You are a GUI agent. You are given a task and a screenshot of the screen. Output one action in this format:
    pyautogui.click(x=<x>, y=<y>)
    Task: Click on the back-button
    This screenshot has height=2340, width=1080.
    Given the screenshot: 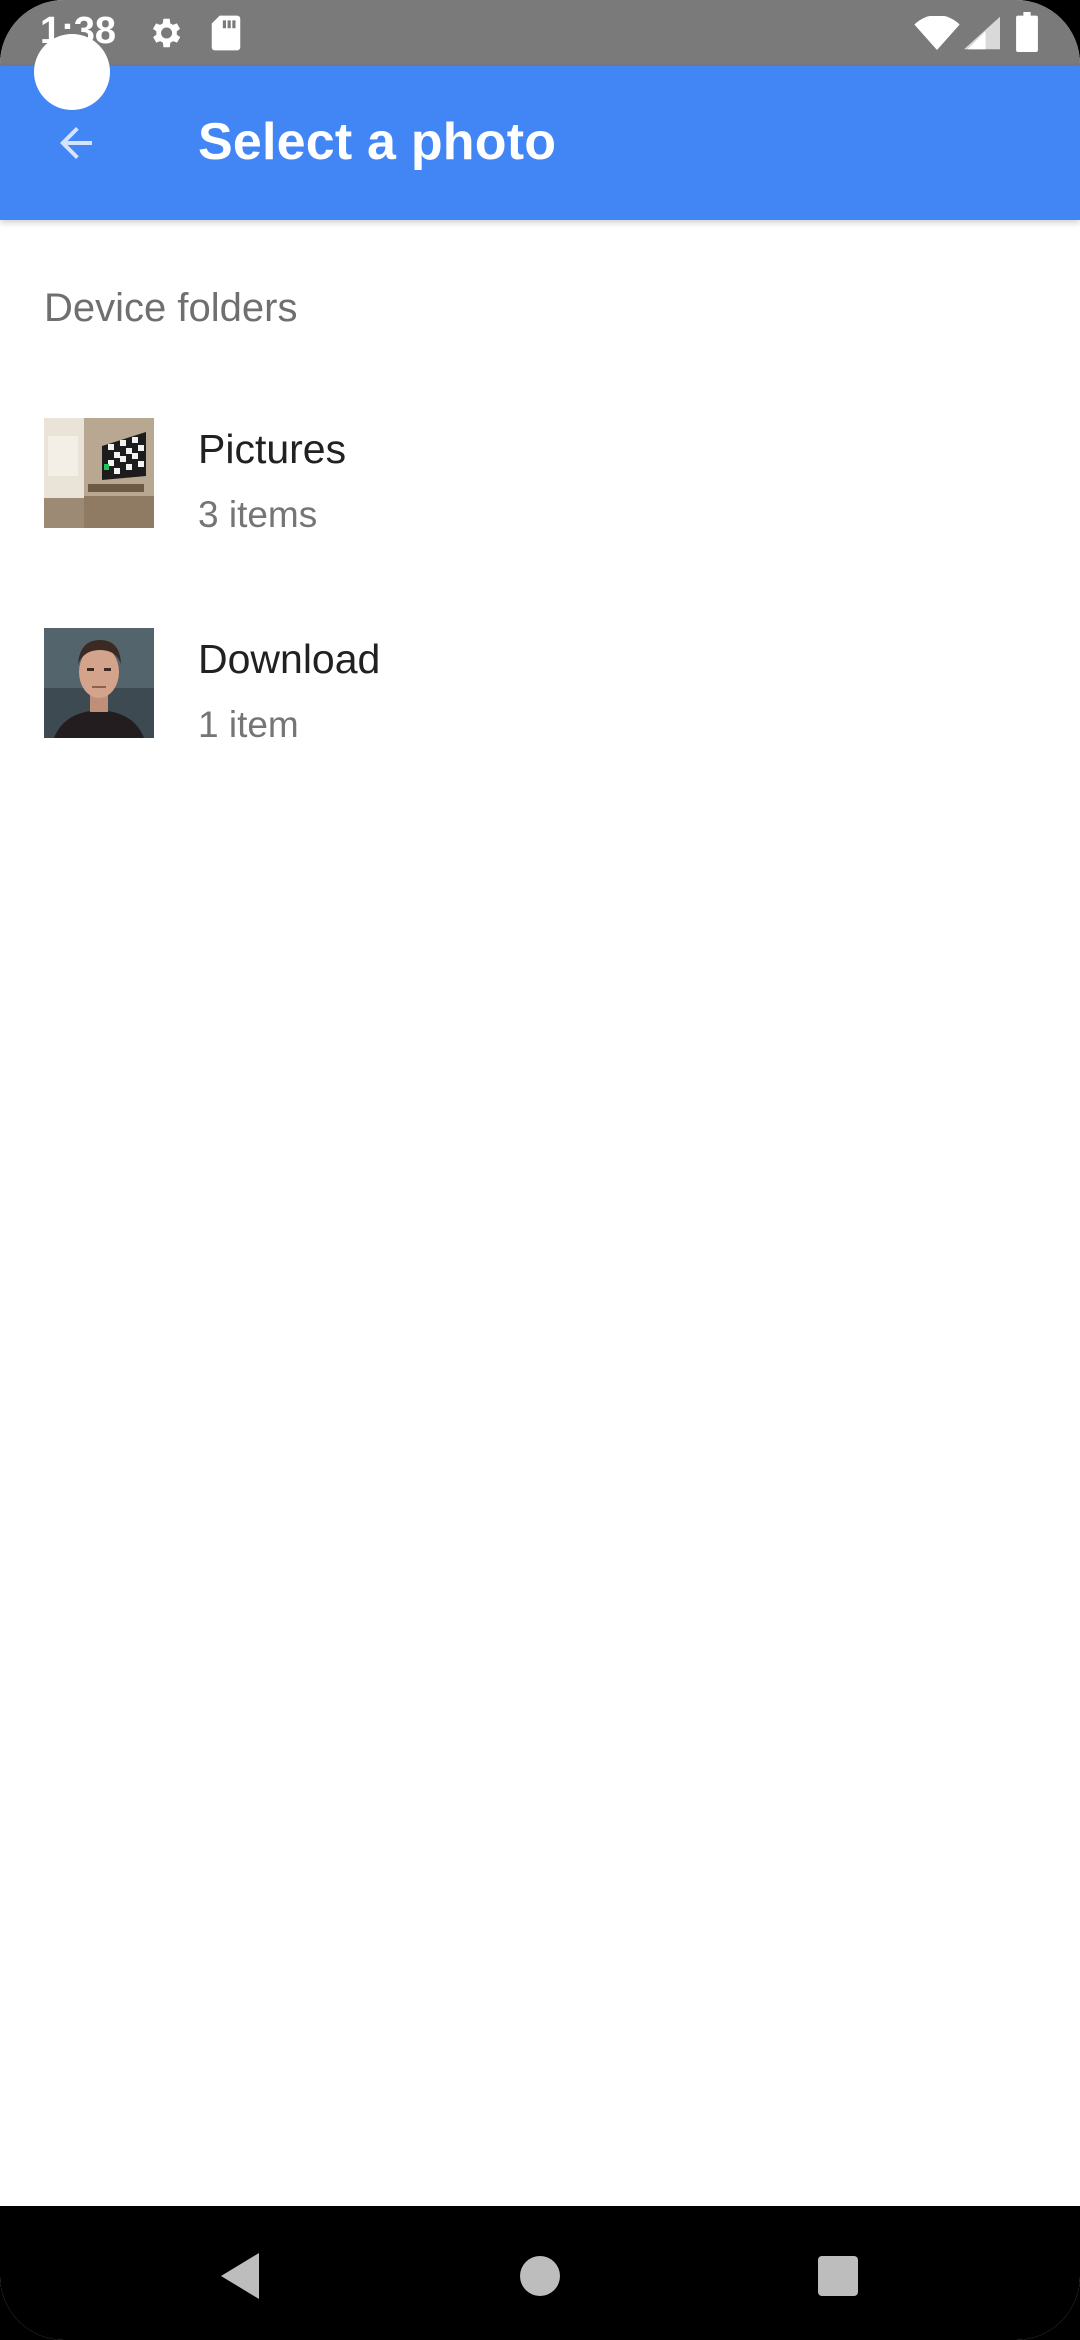 What is the action you would take?
    pyautogui.click(x=76, y=143)
    